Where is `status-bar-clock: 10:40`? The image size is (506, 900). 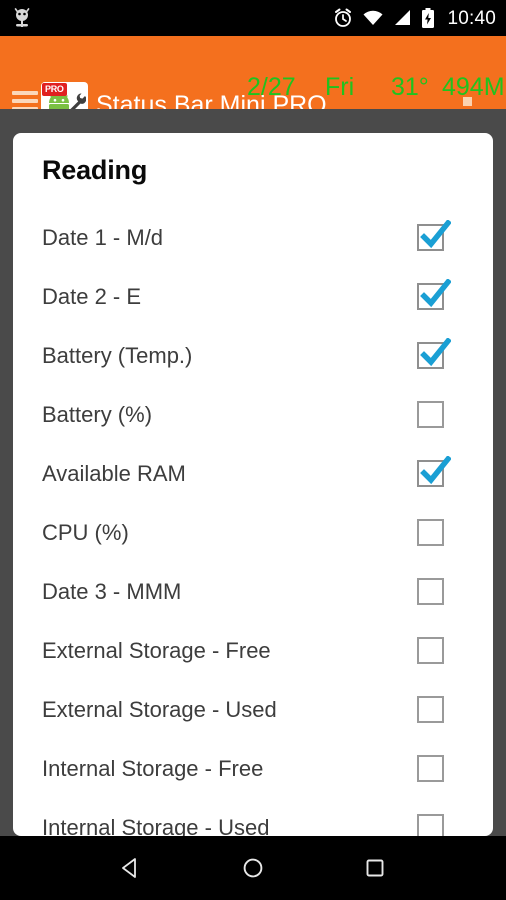 status-bar-clock: 10:40 is located at coordinates (471, 18).